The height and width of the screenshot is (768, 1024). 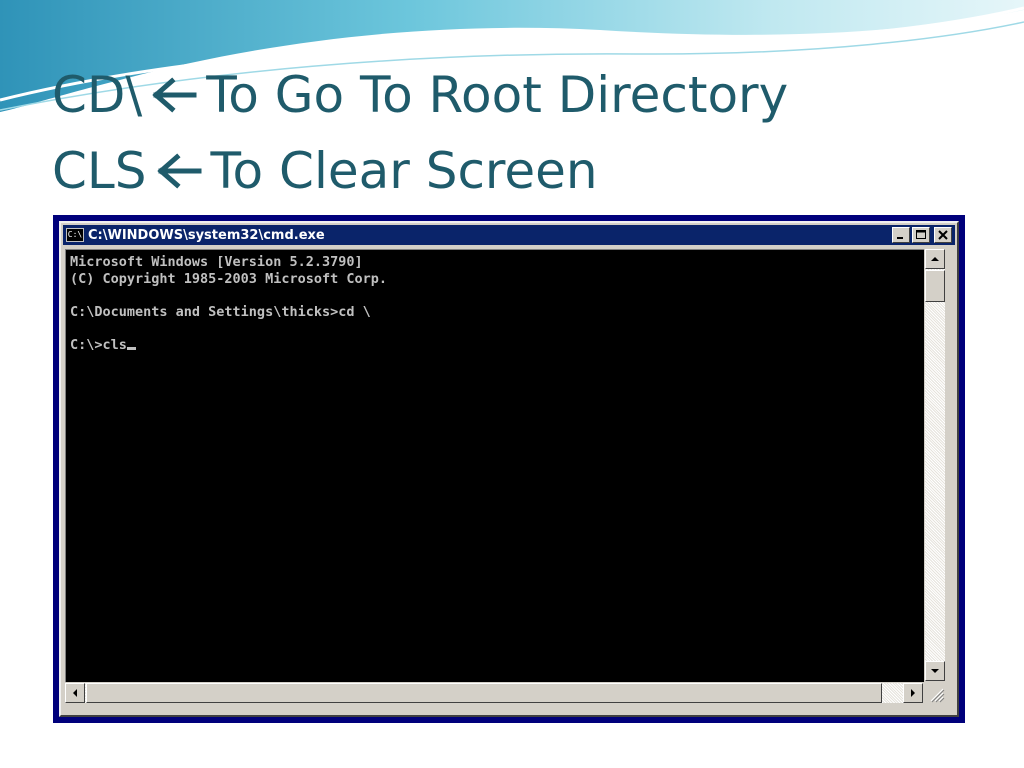 What do you see at coordinates (97, 95) in the screenshot?
I see `command-cd-label: CD\` at bounding box center [97, 95].